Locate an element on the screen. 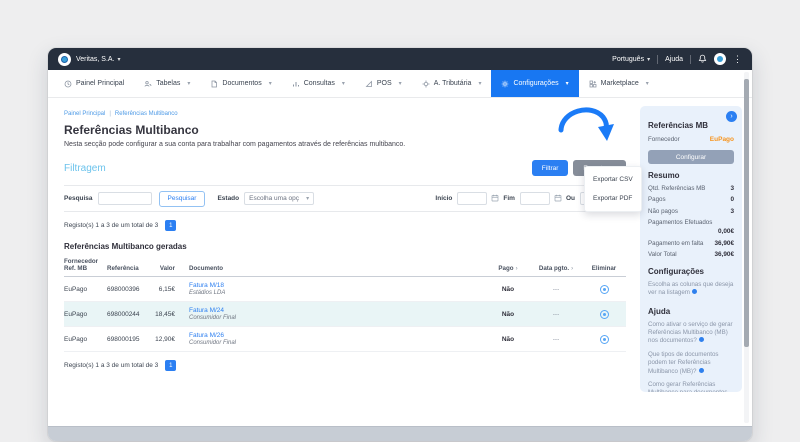 The width and height of the screenshot is (800, 442). nav-item-configuracoes: Configurações ▾ is located at coordinates (535, 83).